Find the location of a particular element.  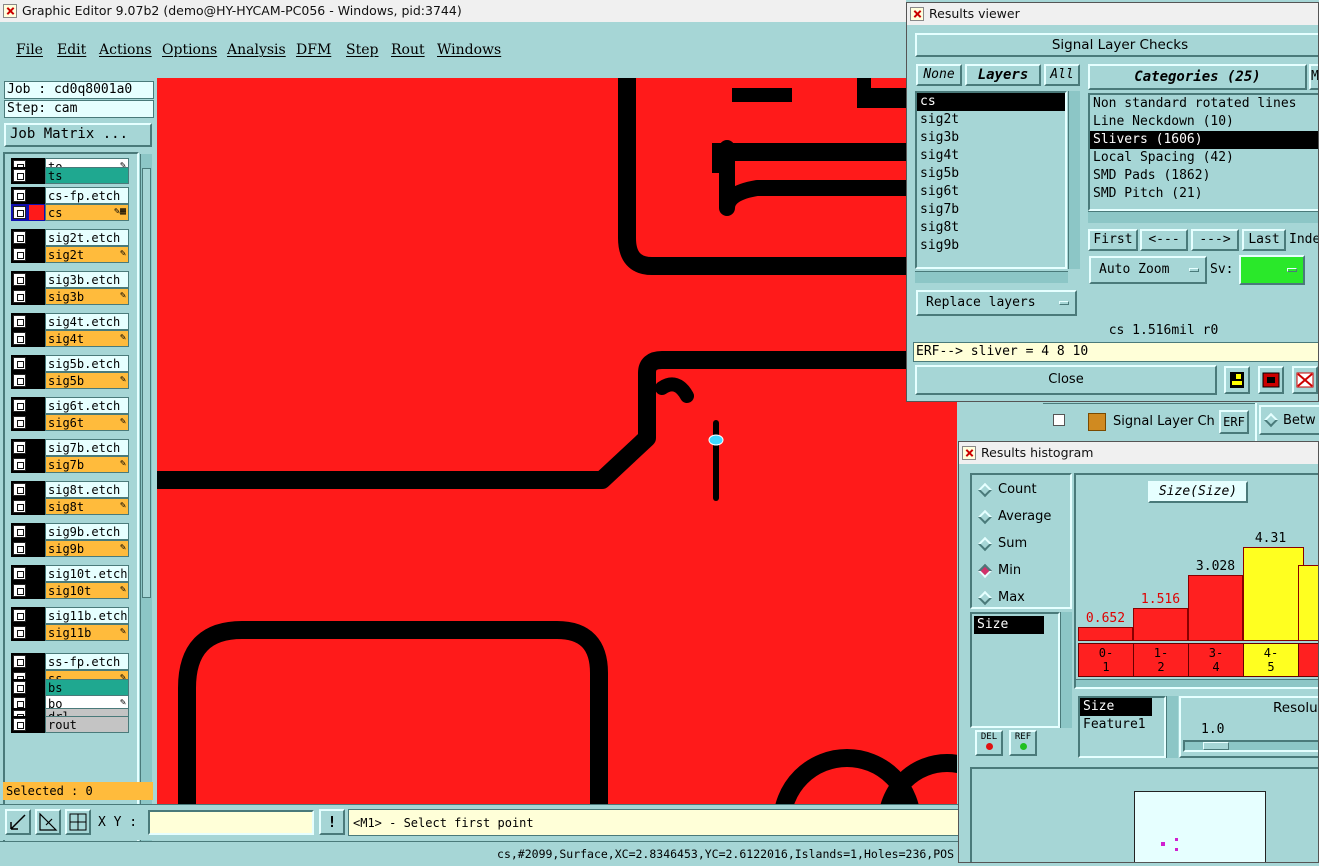

layer-row: cs ✎▦ is located at coordinates (70, 212).